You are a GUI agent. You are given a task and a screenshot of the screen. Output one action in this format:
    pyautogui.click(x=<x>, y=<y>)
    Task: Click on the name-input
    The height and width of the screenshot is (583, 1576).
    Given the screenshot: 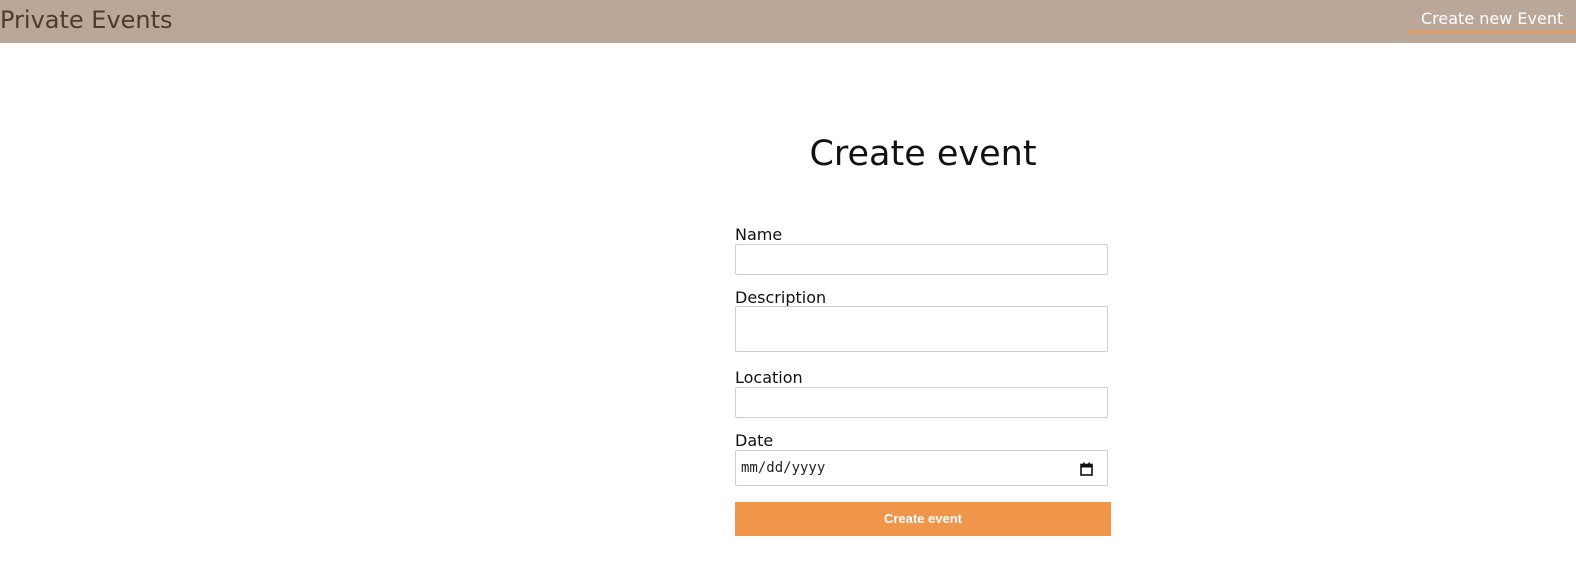 What is the action you would take?
    pyautogui.click(x=921, y=259)
    